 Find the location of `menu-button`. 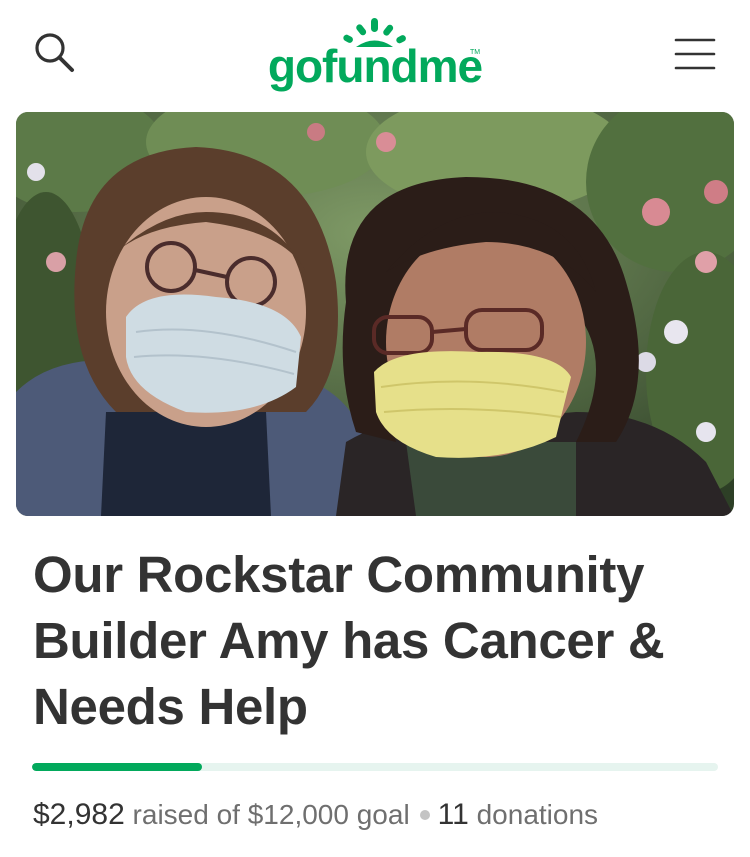

menu-button is located at coordinates (695, 54).